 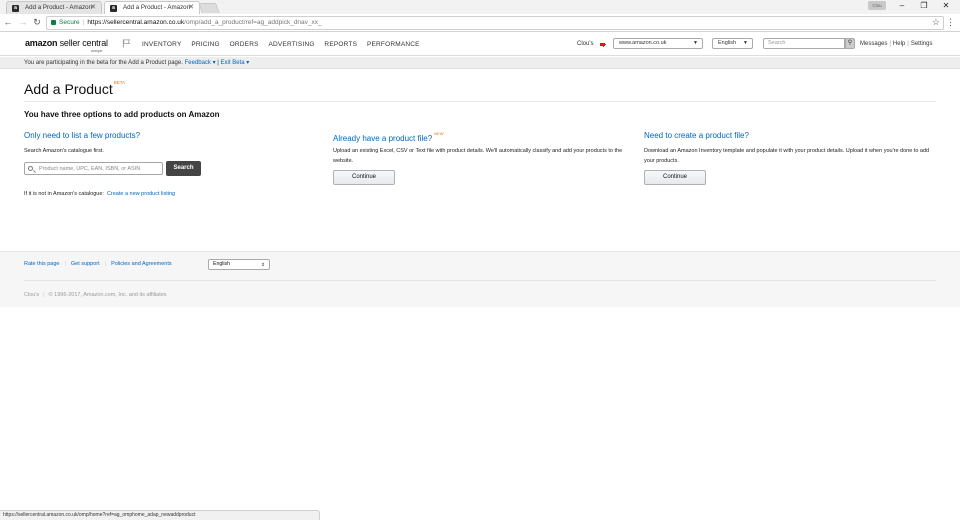 I want to click on uk-flag-icon, so click(x=602, y=44).